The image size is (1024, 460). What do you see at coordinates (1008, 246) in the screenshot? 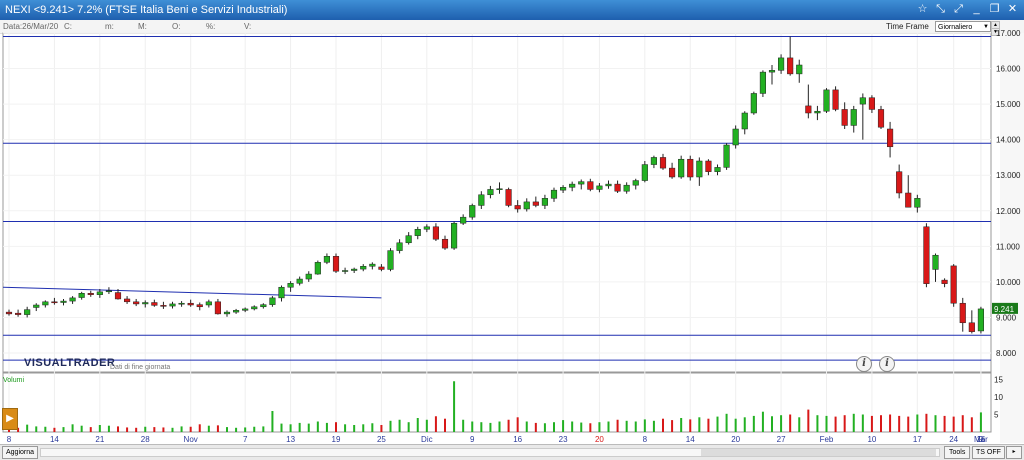
I see `y-tick-label: 11.000` at bounding box center [1008, 246].